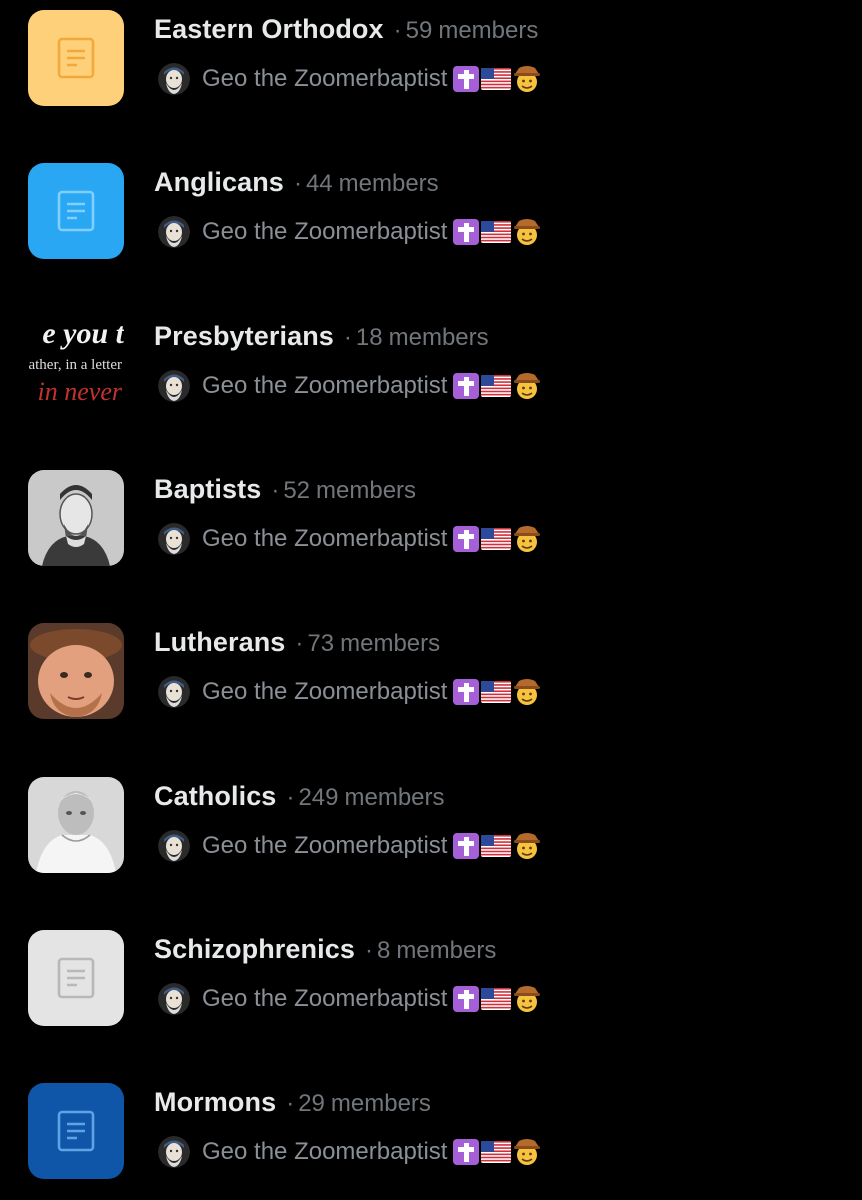  I want to click on member-count: 8, so click(383, 950).